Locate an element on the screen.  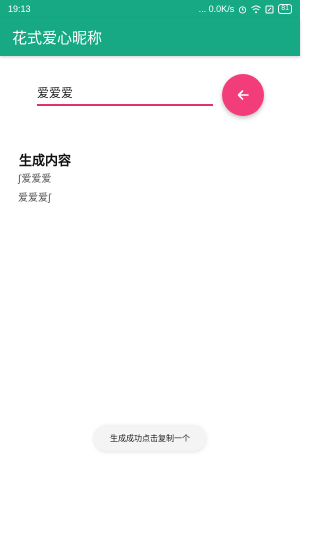
result-item: 爱爱爱ʃ is located at coordinates (34, 196).